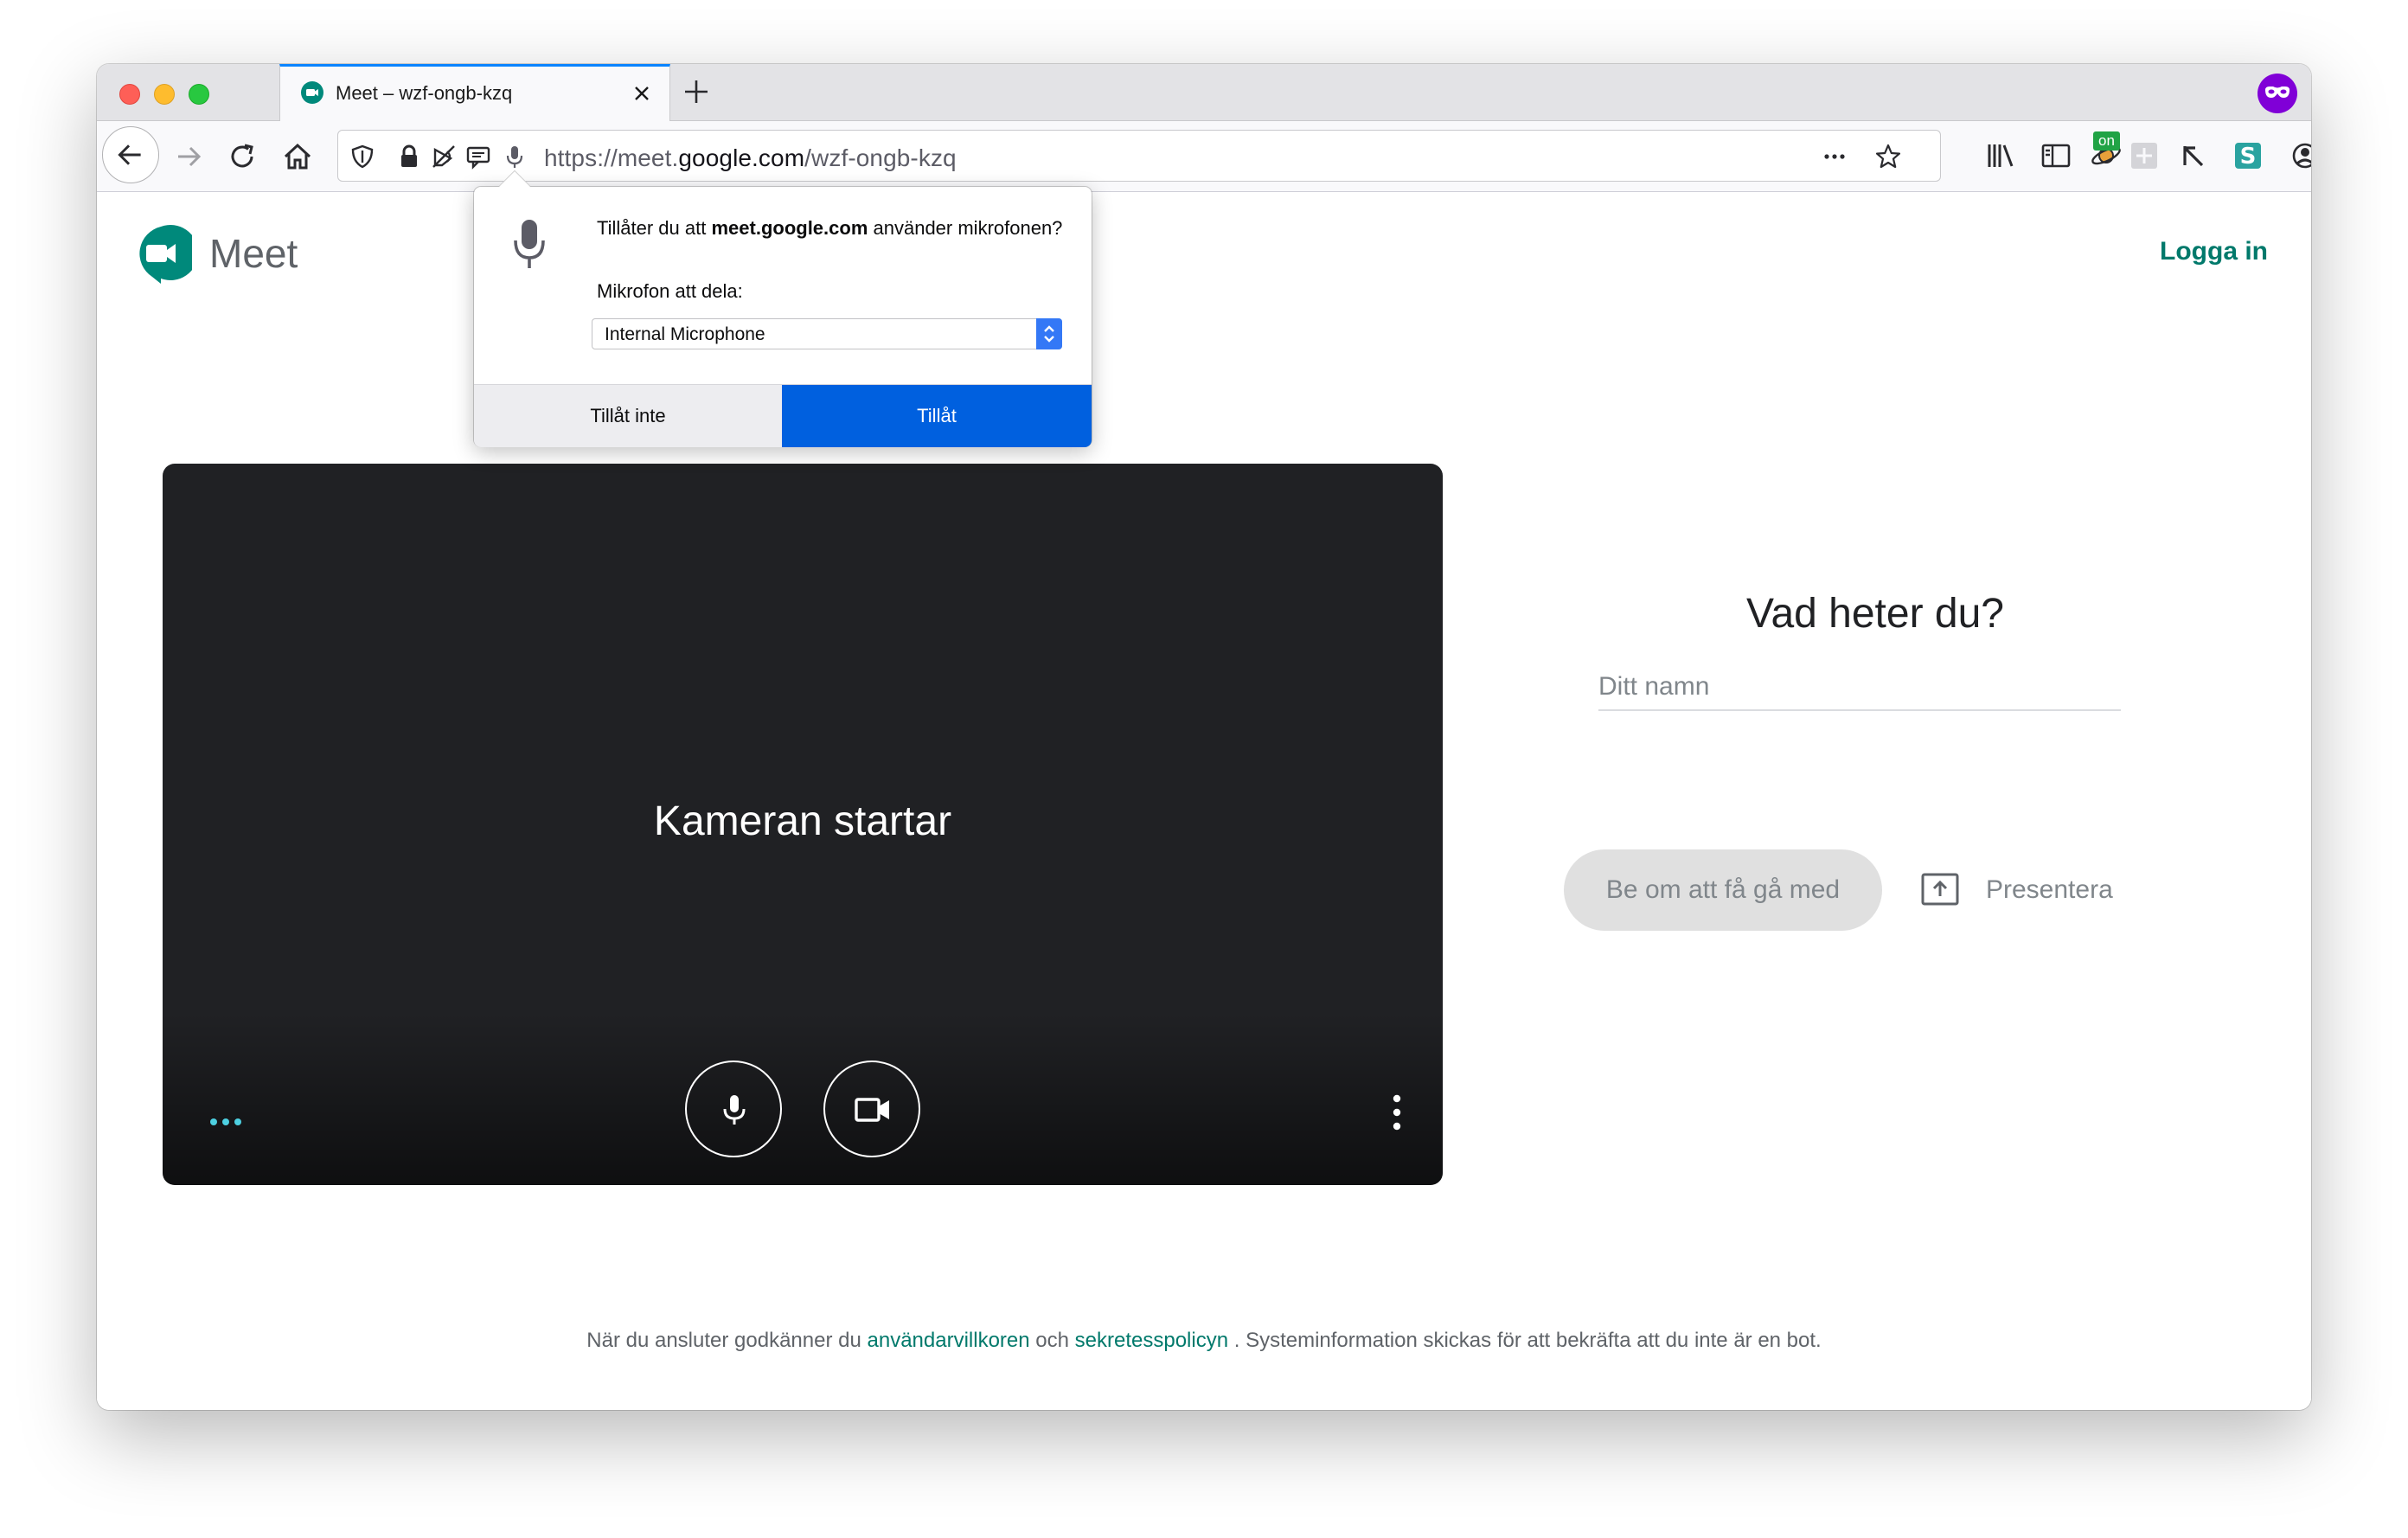  What do you see at coordinates (164, 95) in the screenshot?
I see `minimize-window-button` at bounding box center [164, 95].